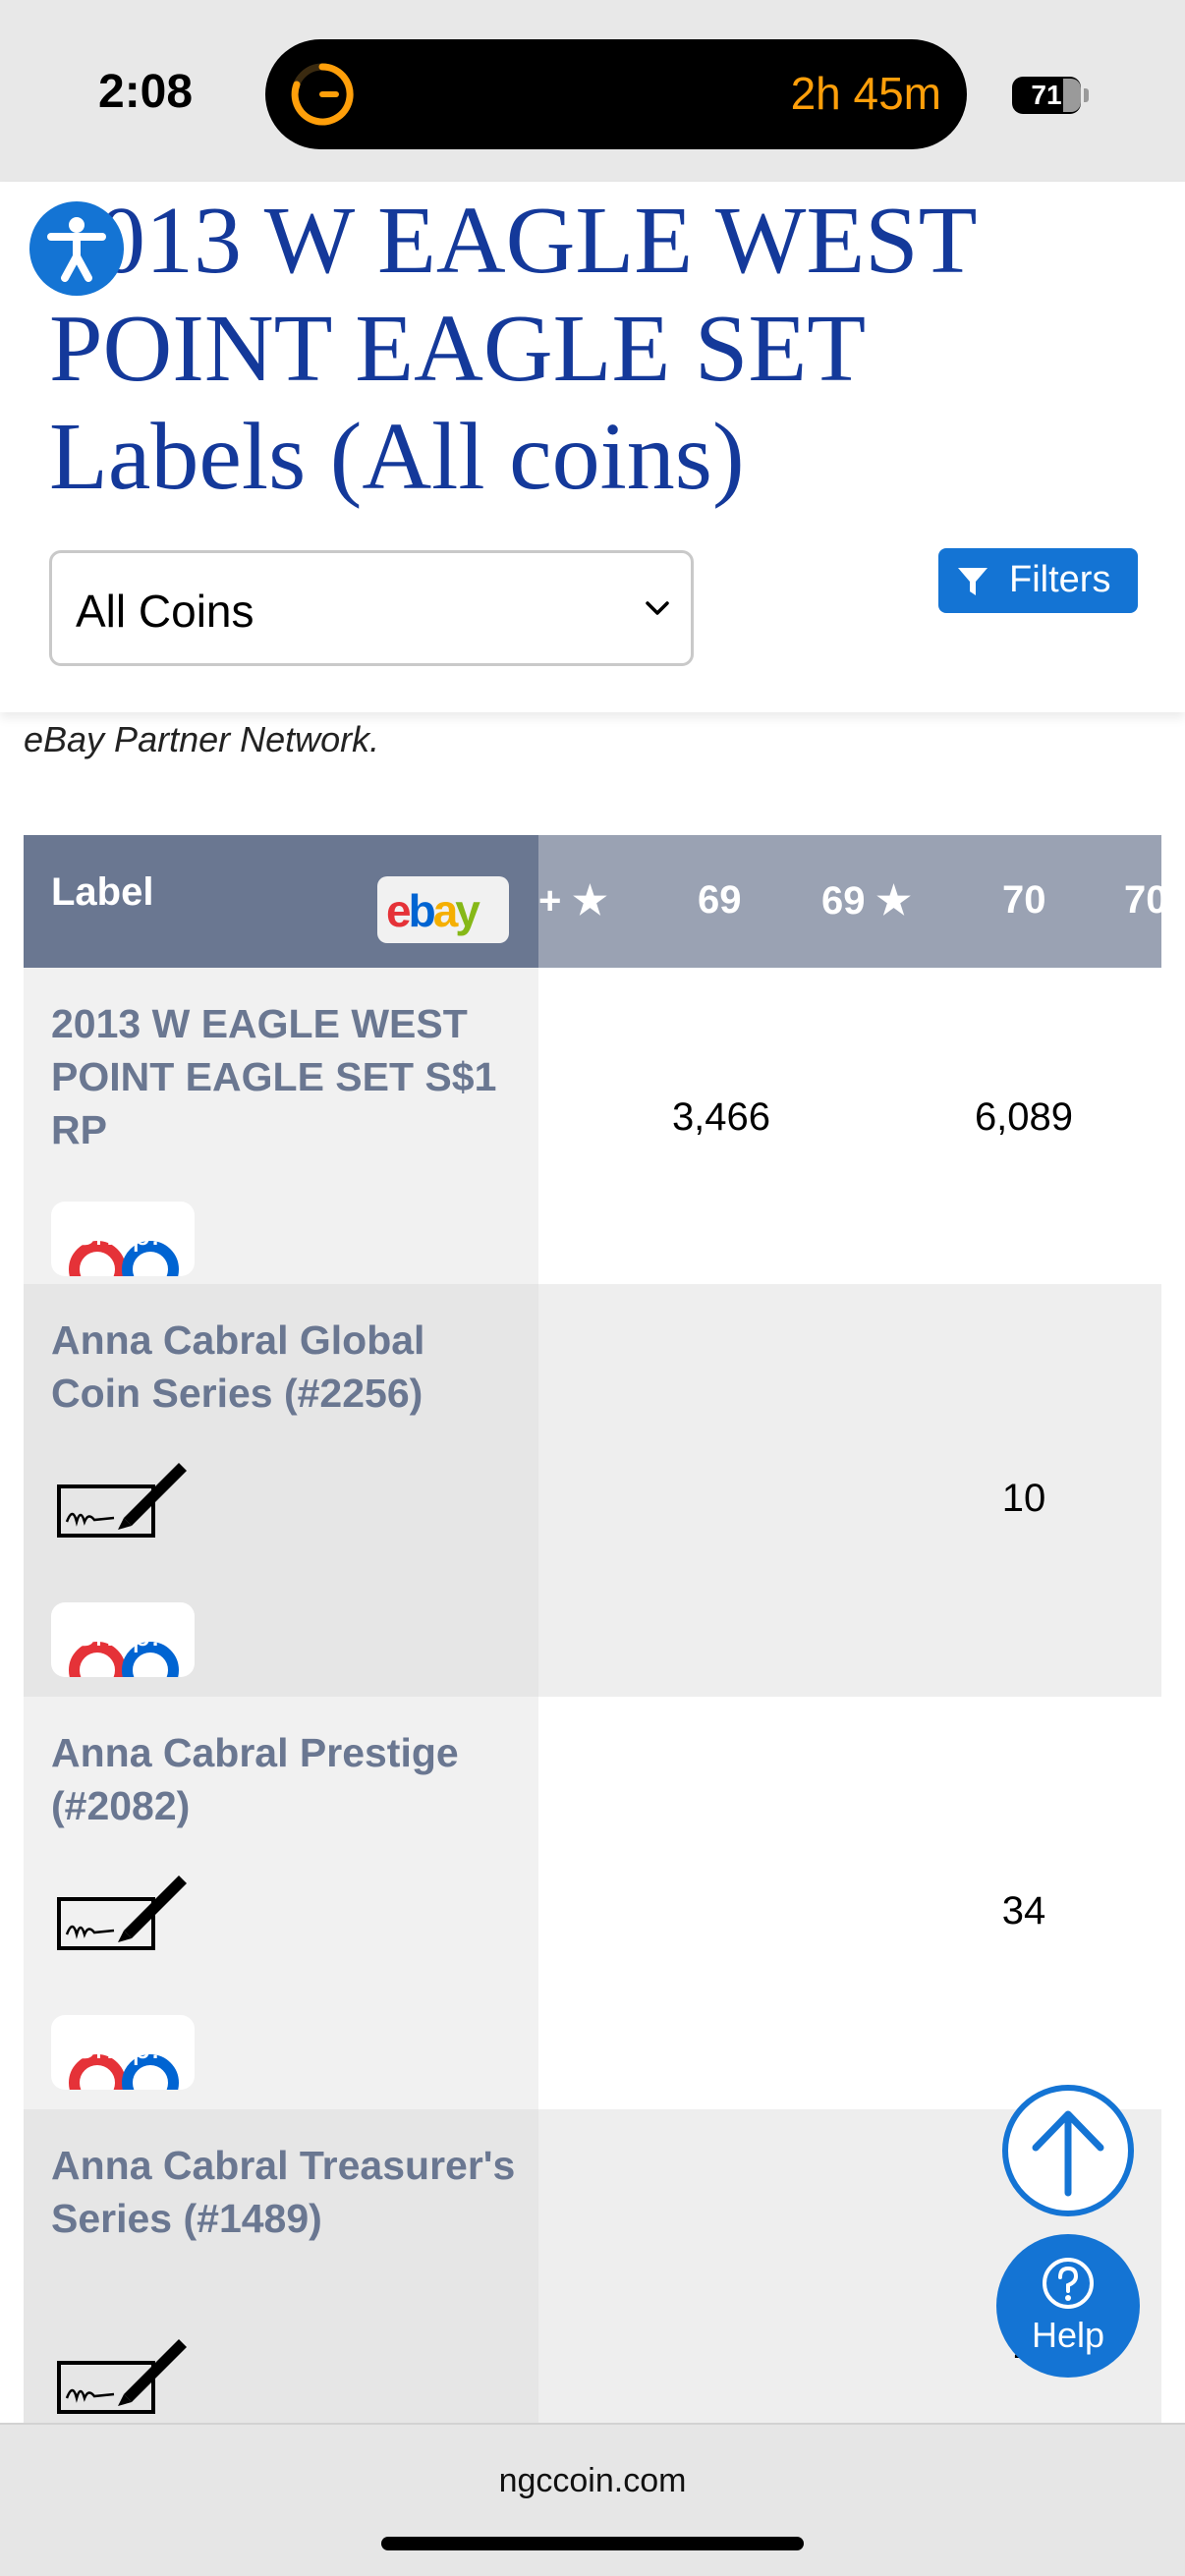 The image size is (1185, 2576). Describe the element at coordinates (592, 2543) in the screenshot. I see `home-indicator` at that location.